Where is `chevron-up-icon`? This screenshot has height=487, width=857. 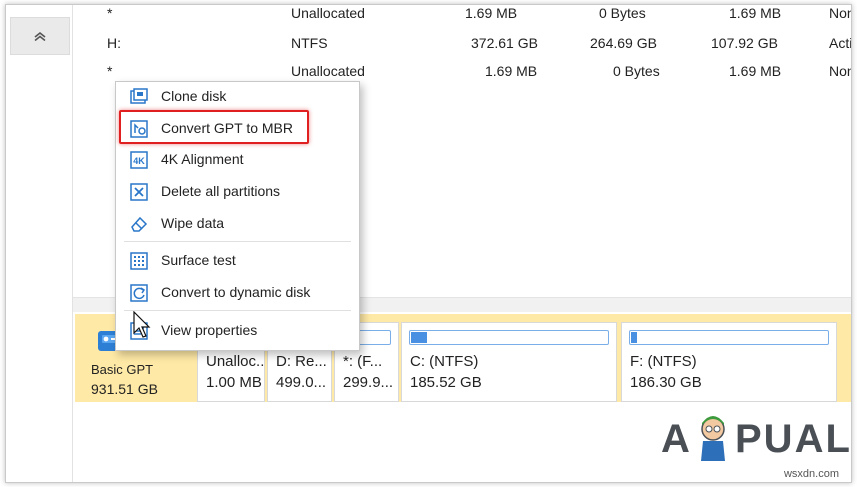
chevron-up-icon is located at coordinates (40, 36).